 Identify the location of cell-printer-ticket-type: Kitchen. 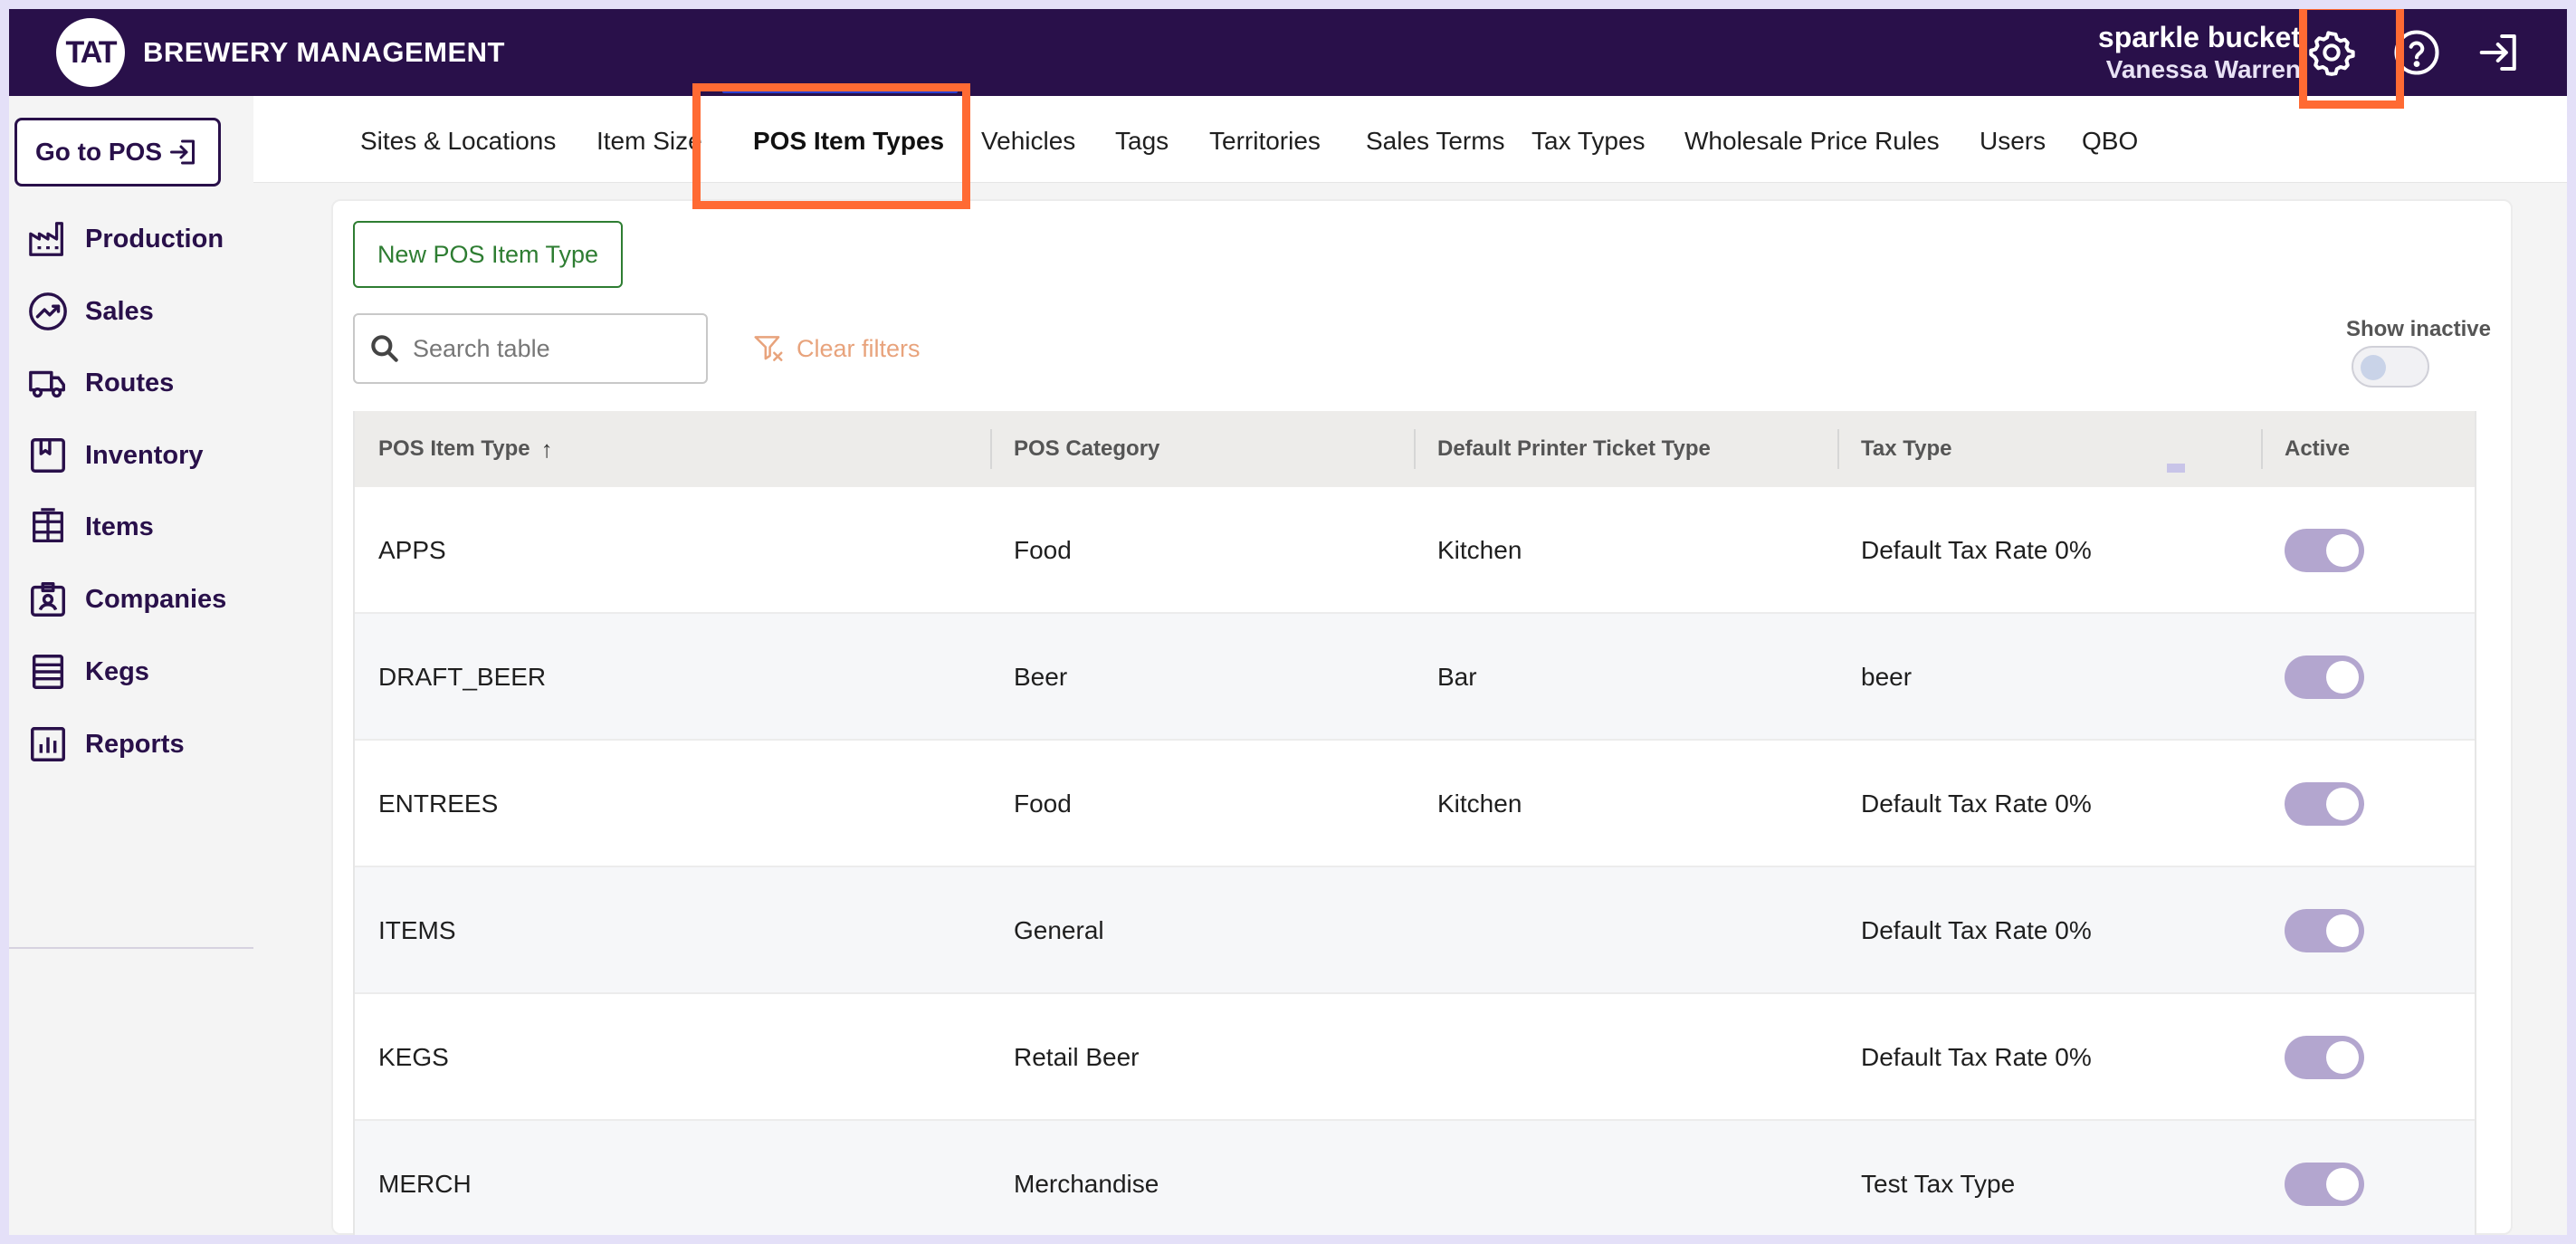
(1479, 550).